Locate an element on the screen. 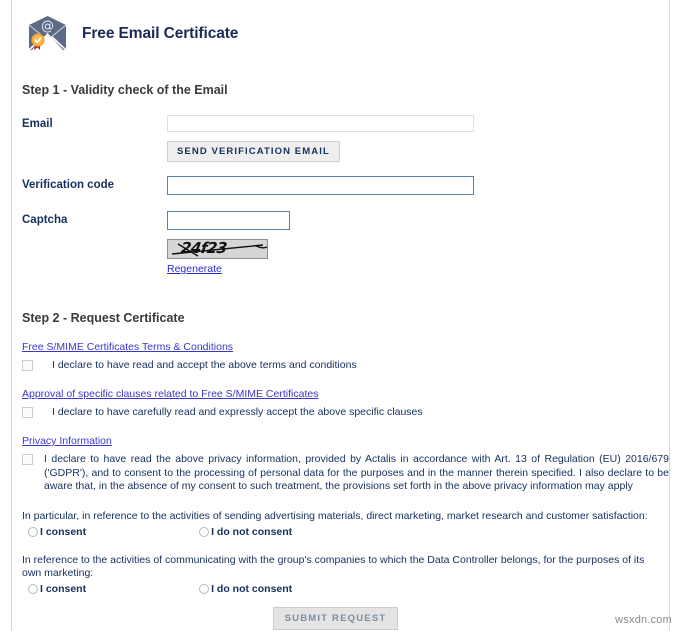 This screenshot has height=631, width=680. captcha-input is located at coordinates (228, 220).